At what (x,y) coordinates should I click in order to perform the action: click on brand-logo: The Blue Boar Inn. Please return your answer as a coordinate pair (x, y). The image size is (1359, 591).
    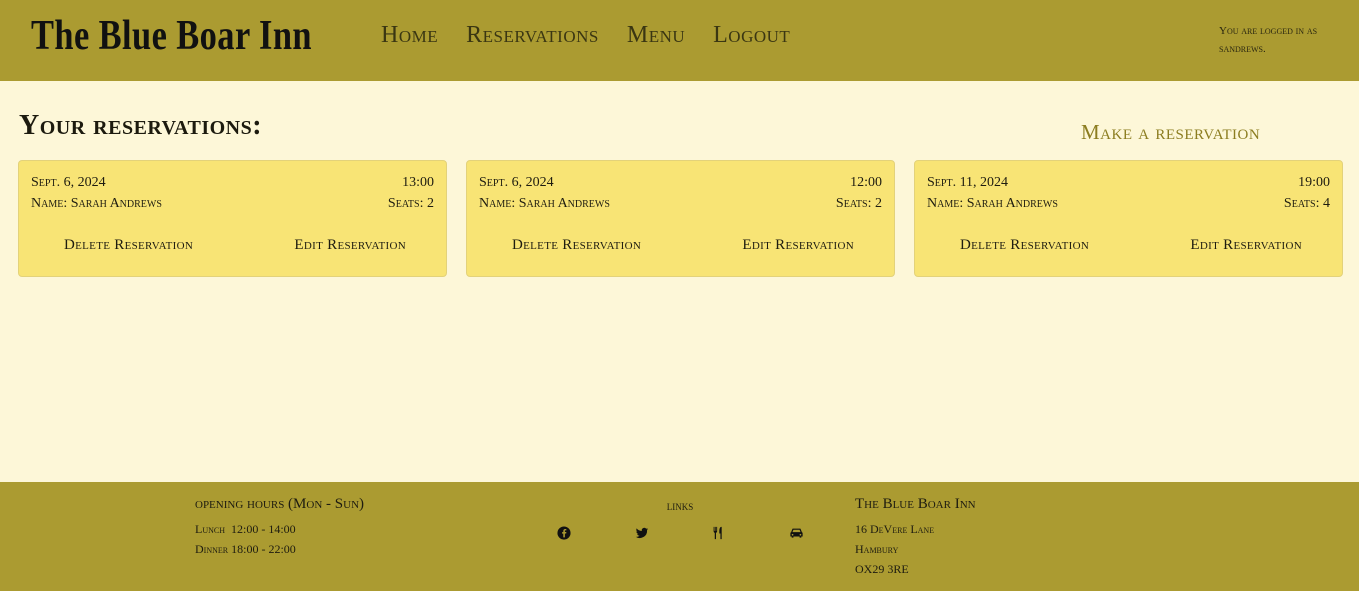
    Looking at the image, I should click on (171, 36).